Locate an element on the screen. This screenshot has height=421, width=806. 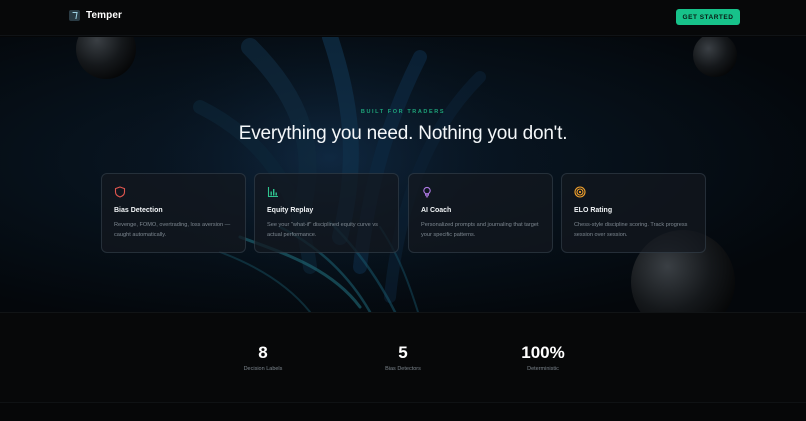
stat-label: Decision Labels is located at coordinates (263, 369).